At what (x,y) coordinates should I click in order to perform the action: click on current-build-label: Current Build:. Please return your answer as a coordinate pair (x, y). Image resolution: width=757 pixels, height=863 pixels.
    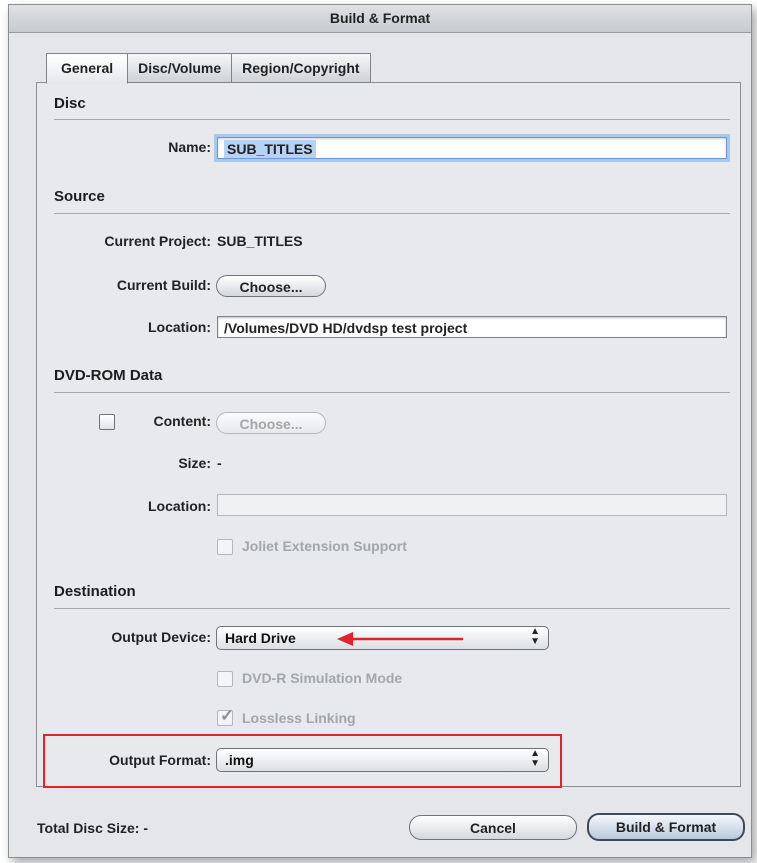
    Looking at the image, I should click on (163, 285).